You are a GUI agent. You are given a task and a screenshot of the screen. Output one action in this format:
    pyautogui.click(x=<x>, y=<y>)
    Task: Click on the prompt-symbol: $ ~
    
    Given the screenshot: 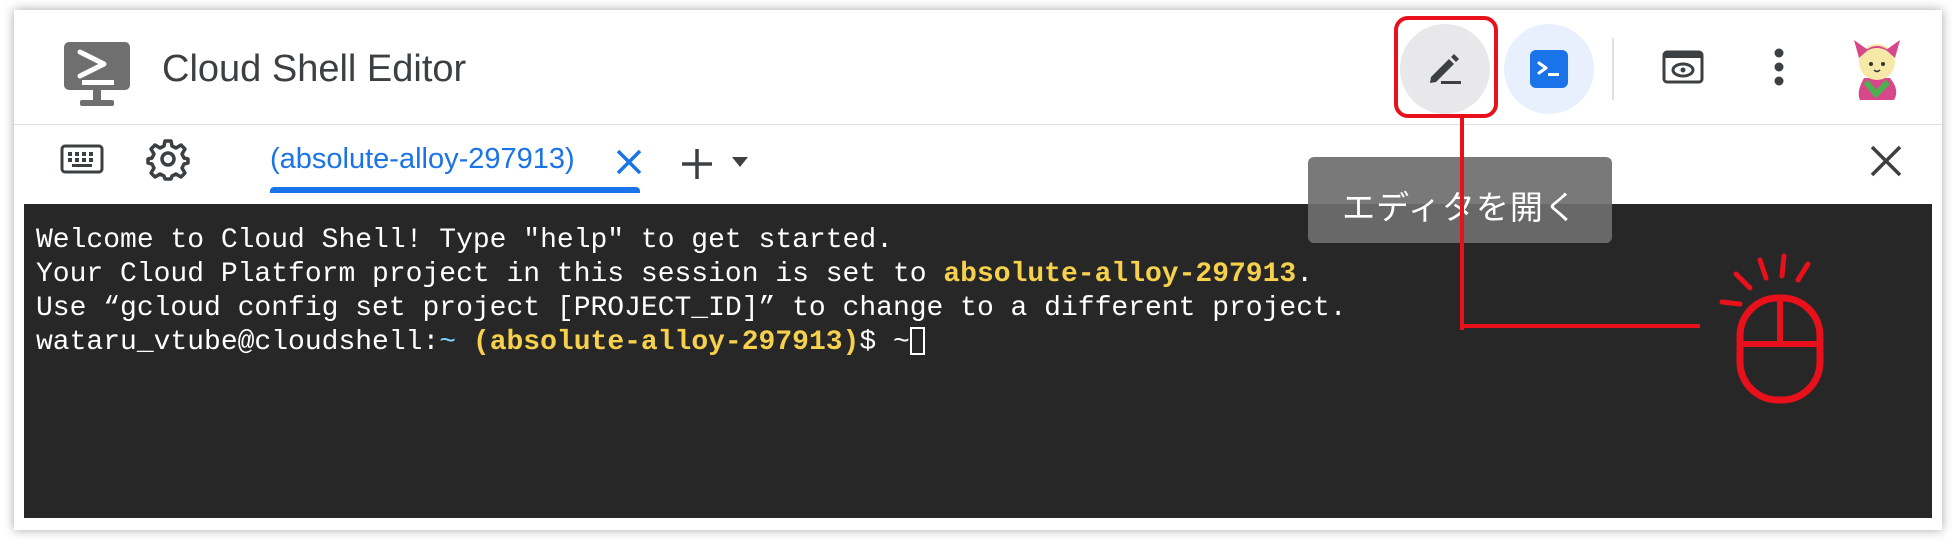 What is the action you would take?
    pyautogui.click(x=884, y=342)
    